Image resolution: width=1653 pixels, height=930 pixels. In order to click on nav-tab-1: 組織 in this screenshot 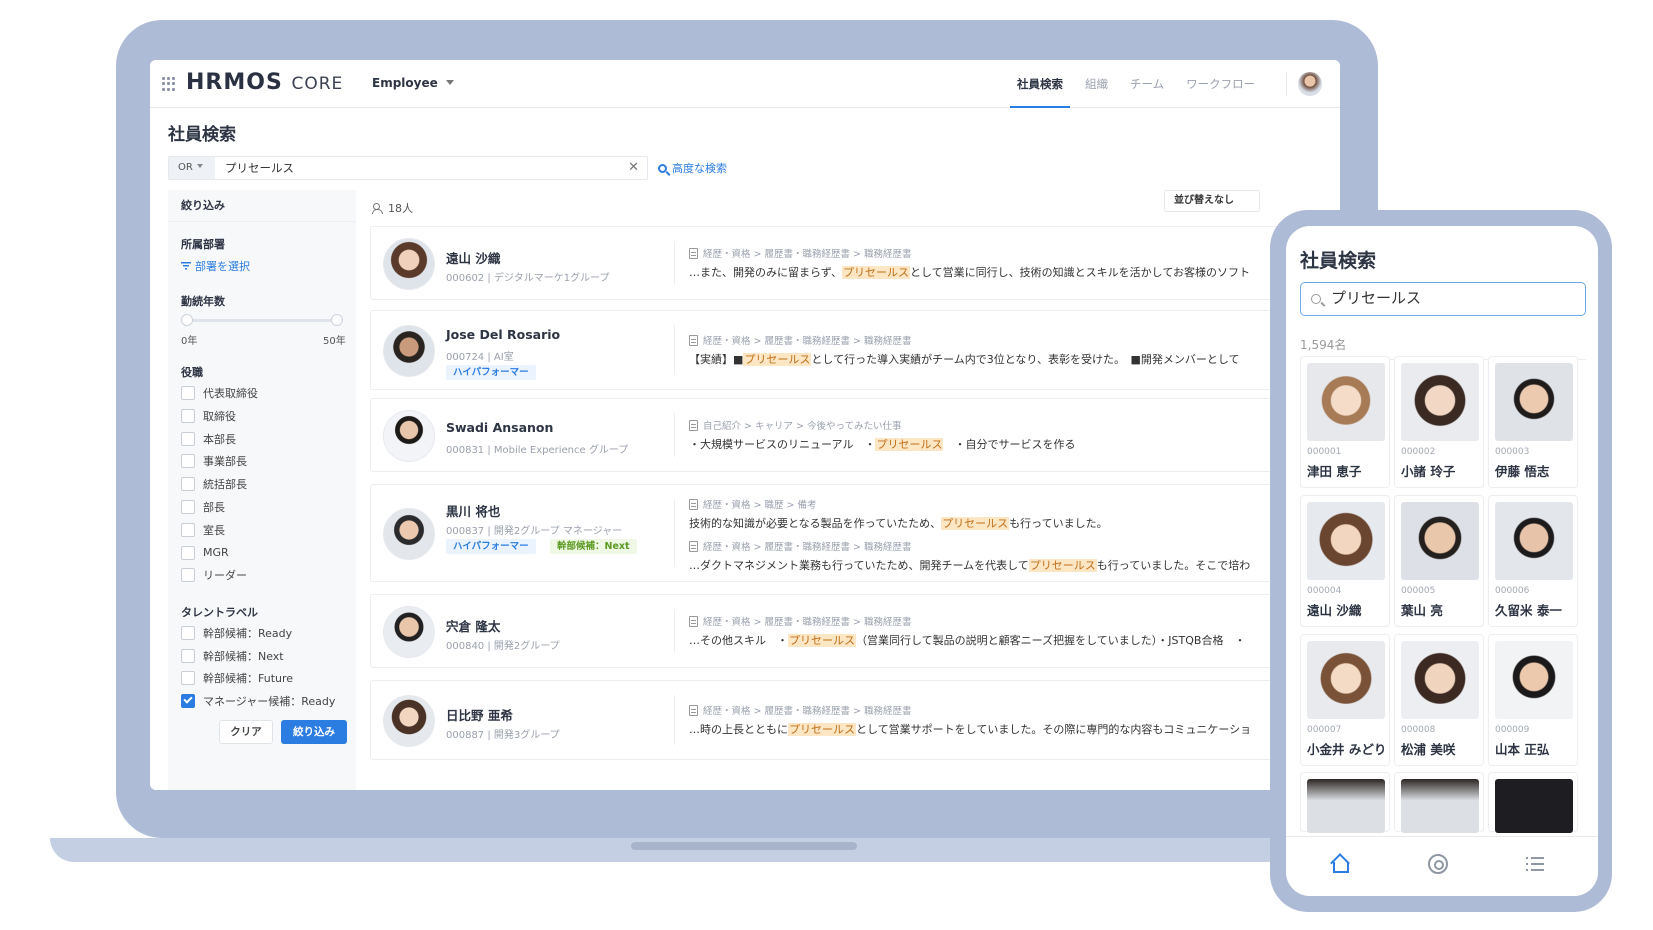, I will do `click(1096, 84)`.